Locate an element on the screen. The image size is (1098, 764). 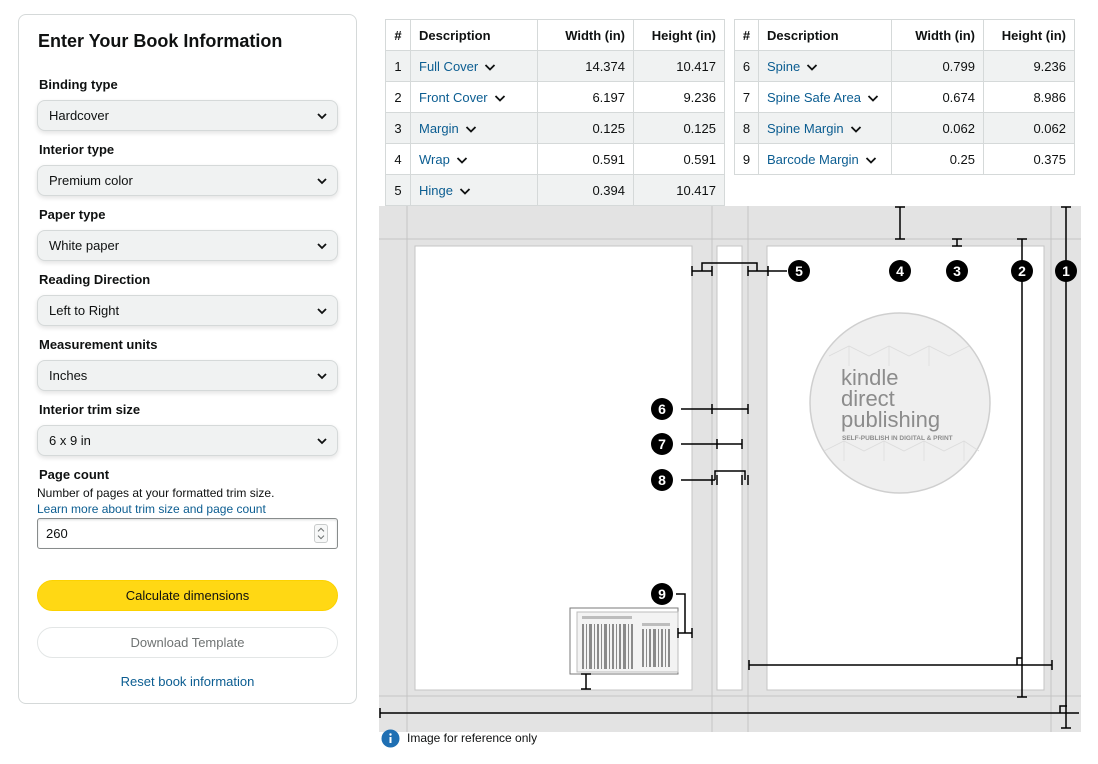
row-height: 9.236 is located at coordinates (699, 97).